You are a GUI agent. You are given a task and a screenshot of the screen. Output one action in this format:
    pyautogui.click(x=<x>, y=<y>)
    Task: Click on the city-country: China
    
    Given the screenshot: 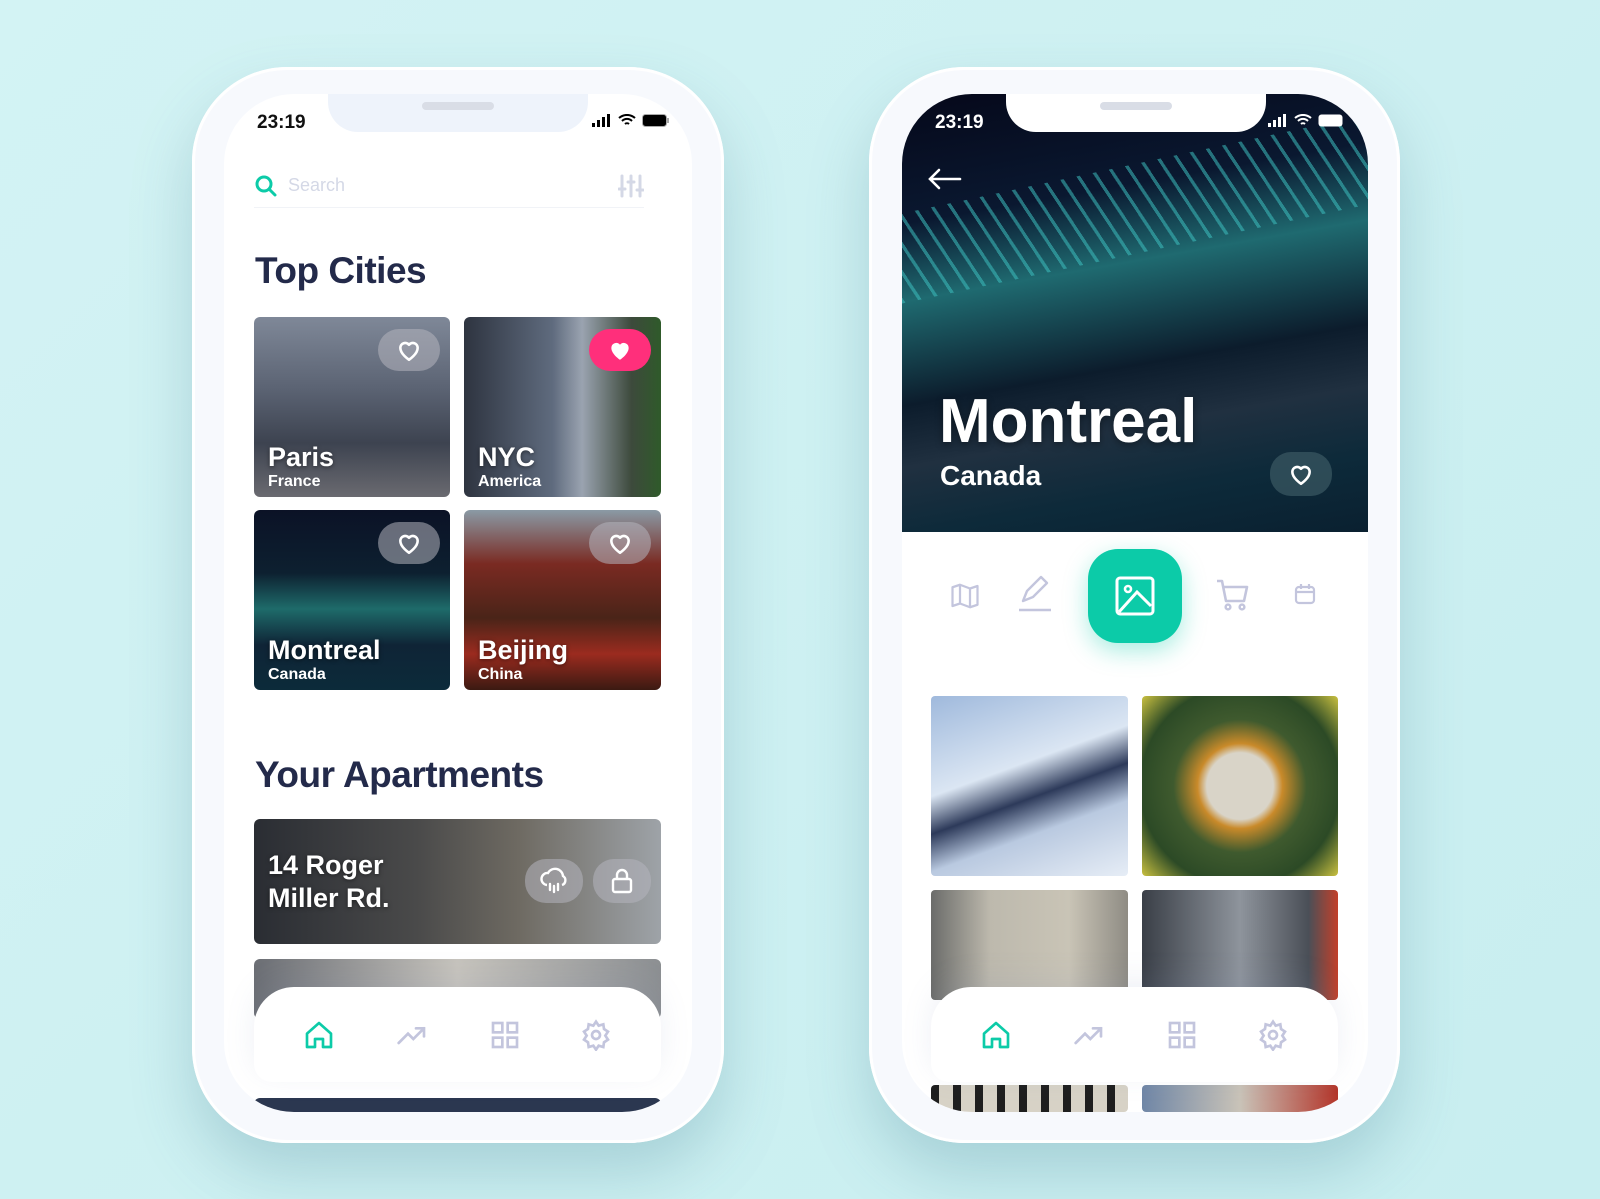 What is the action you would take?
    pyautogui.click(x=500, y=674)
    